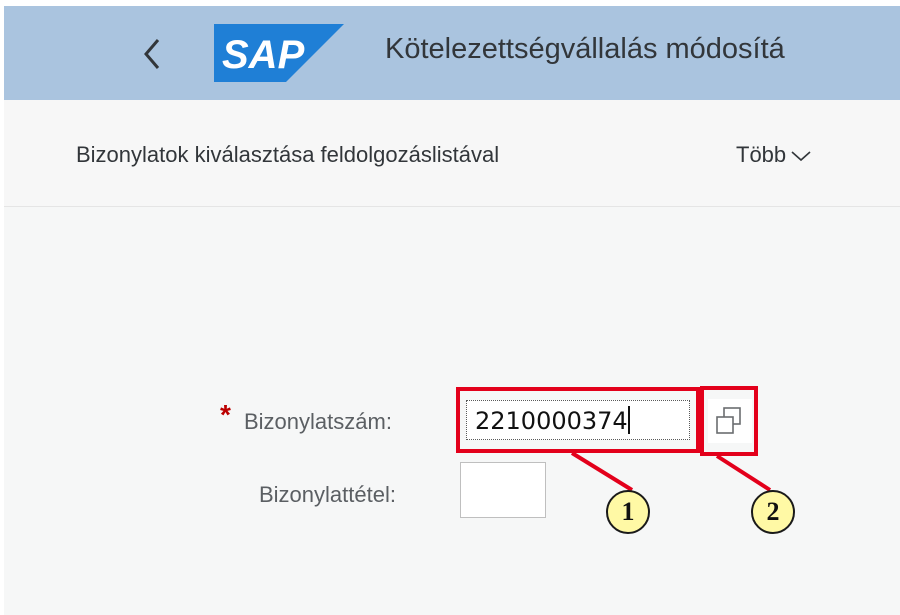 This screenshot has height=615, width=900. Describe the element at coordinates (628, 512) in the screenshot. I see `callout-1: 1` at that location.